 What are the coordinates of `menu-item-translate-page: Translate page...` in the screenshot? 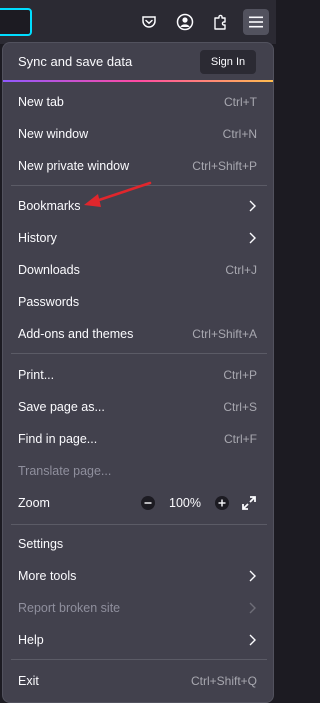 It's located at (138, 471).